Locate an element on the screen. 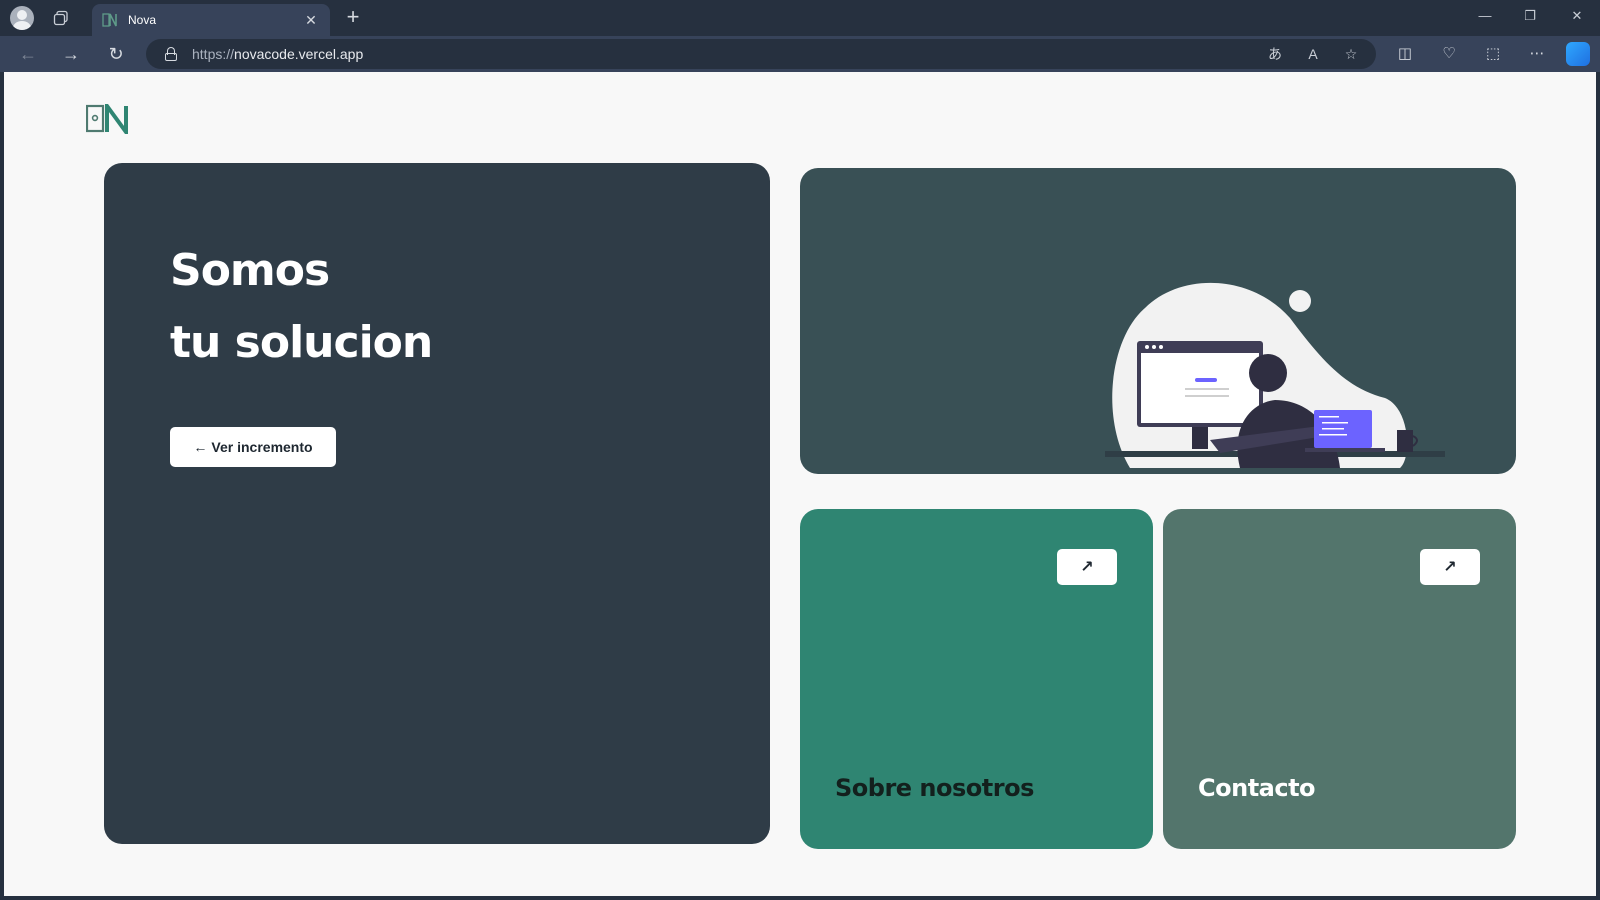 Image resolution: width=1600 pixels, height=900 pixels. forward-arrow-icon: → is located at coordinates (71, 54).